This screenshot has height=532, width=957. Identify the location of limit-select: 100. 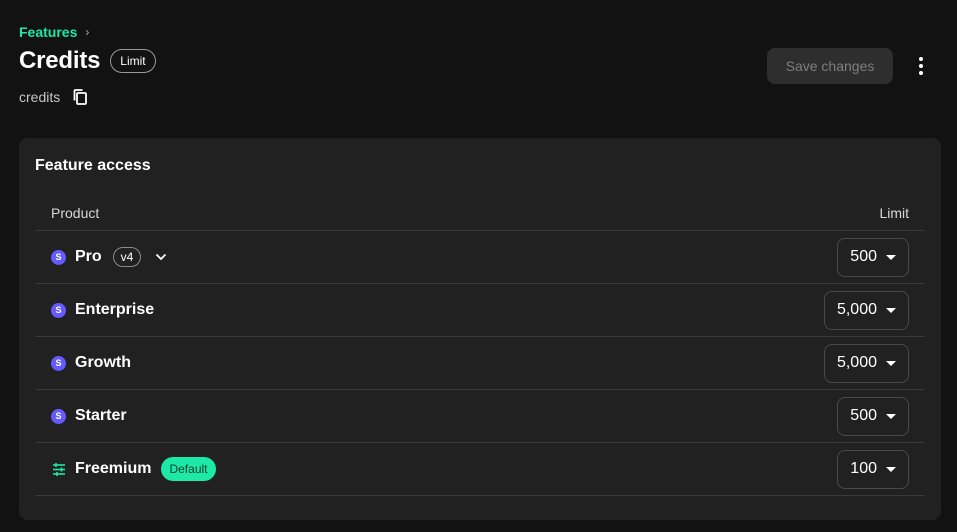
(873, 469).